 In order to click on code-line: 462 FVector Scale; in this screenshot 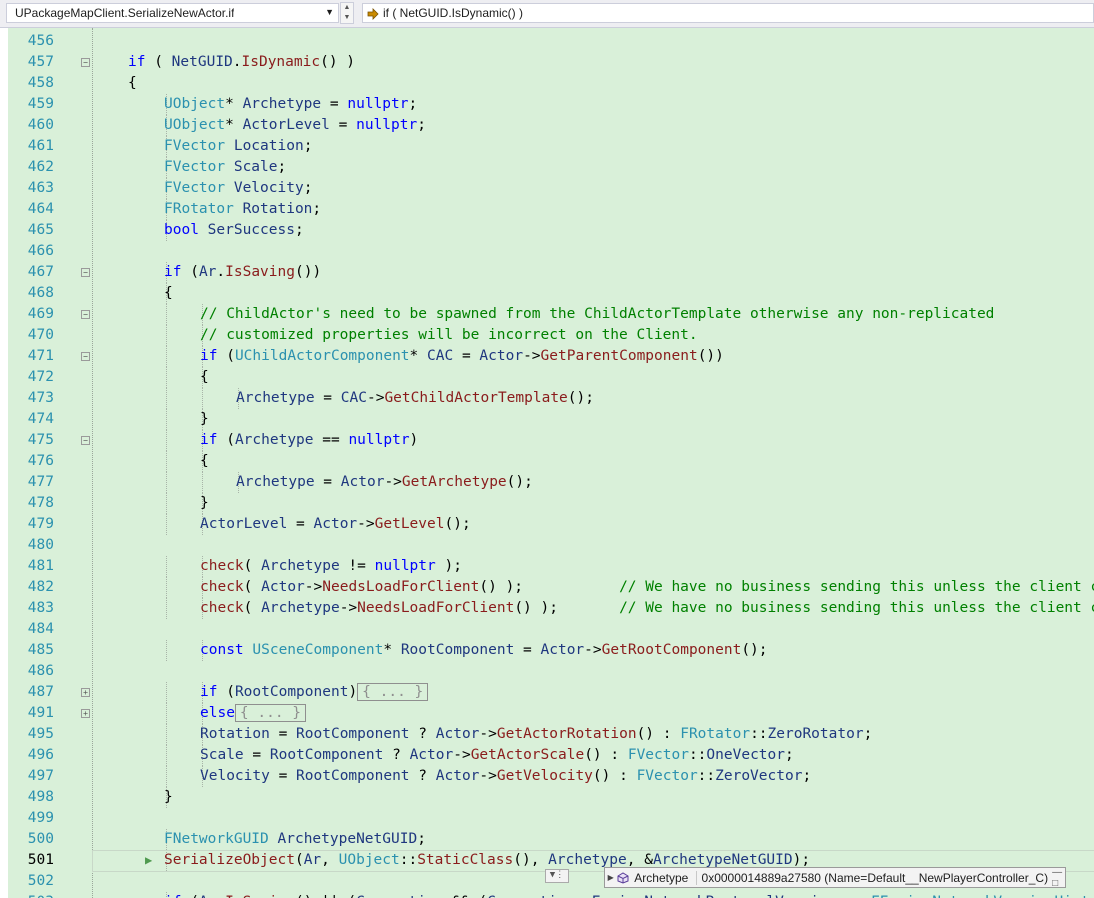, I will do `click(547, 167)`.